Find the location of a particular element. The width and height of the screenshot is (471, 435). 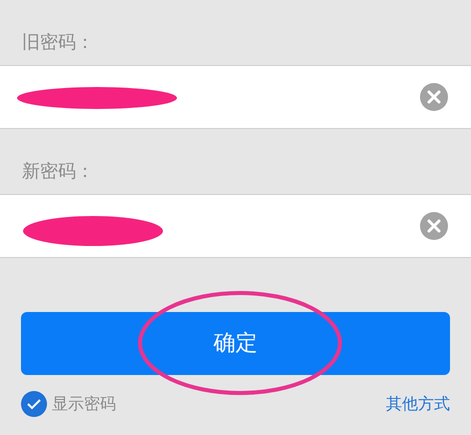

checkbox is located at coordinates (34, 404).